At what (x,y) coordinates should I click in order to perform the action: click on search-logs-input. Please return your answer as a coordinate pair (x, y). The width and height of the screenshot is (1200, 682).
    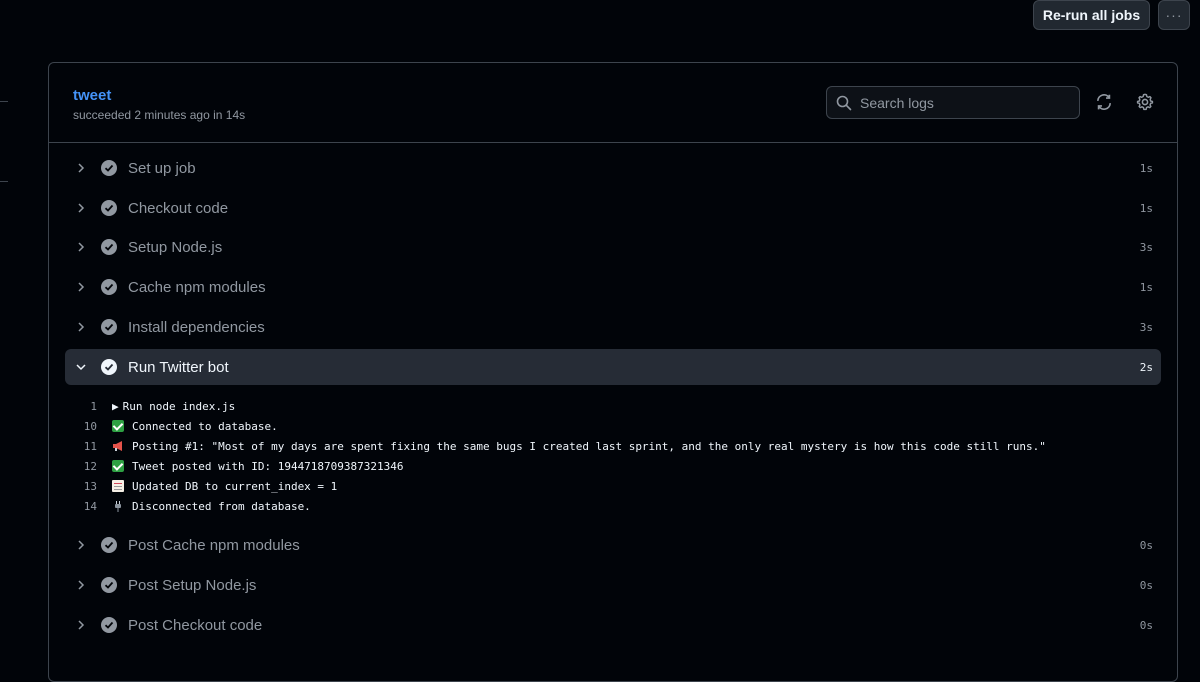
    Looking at the image, I should click on (960, 102).